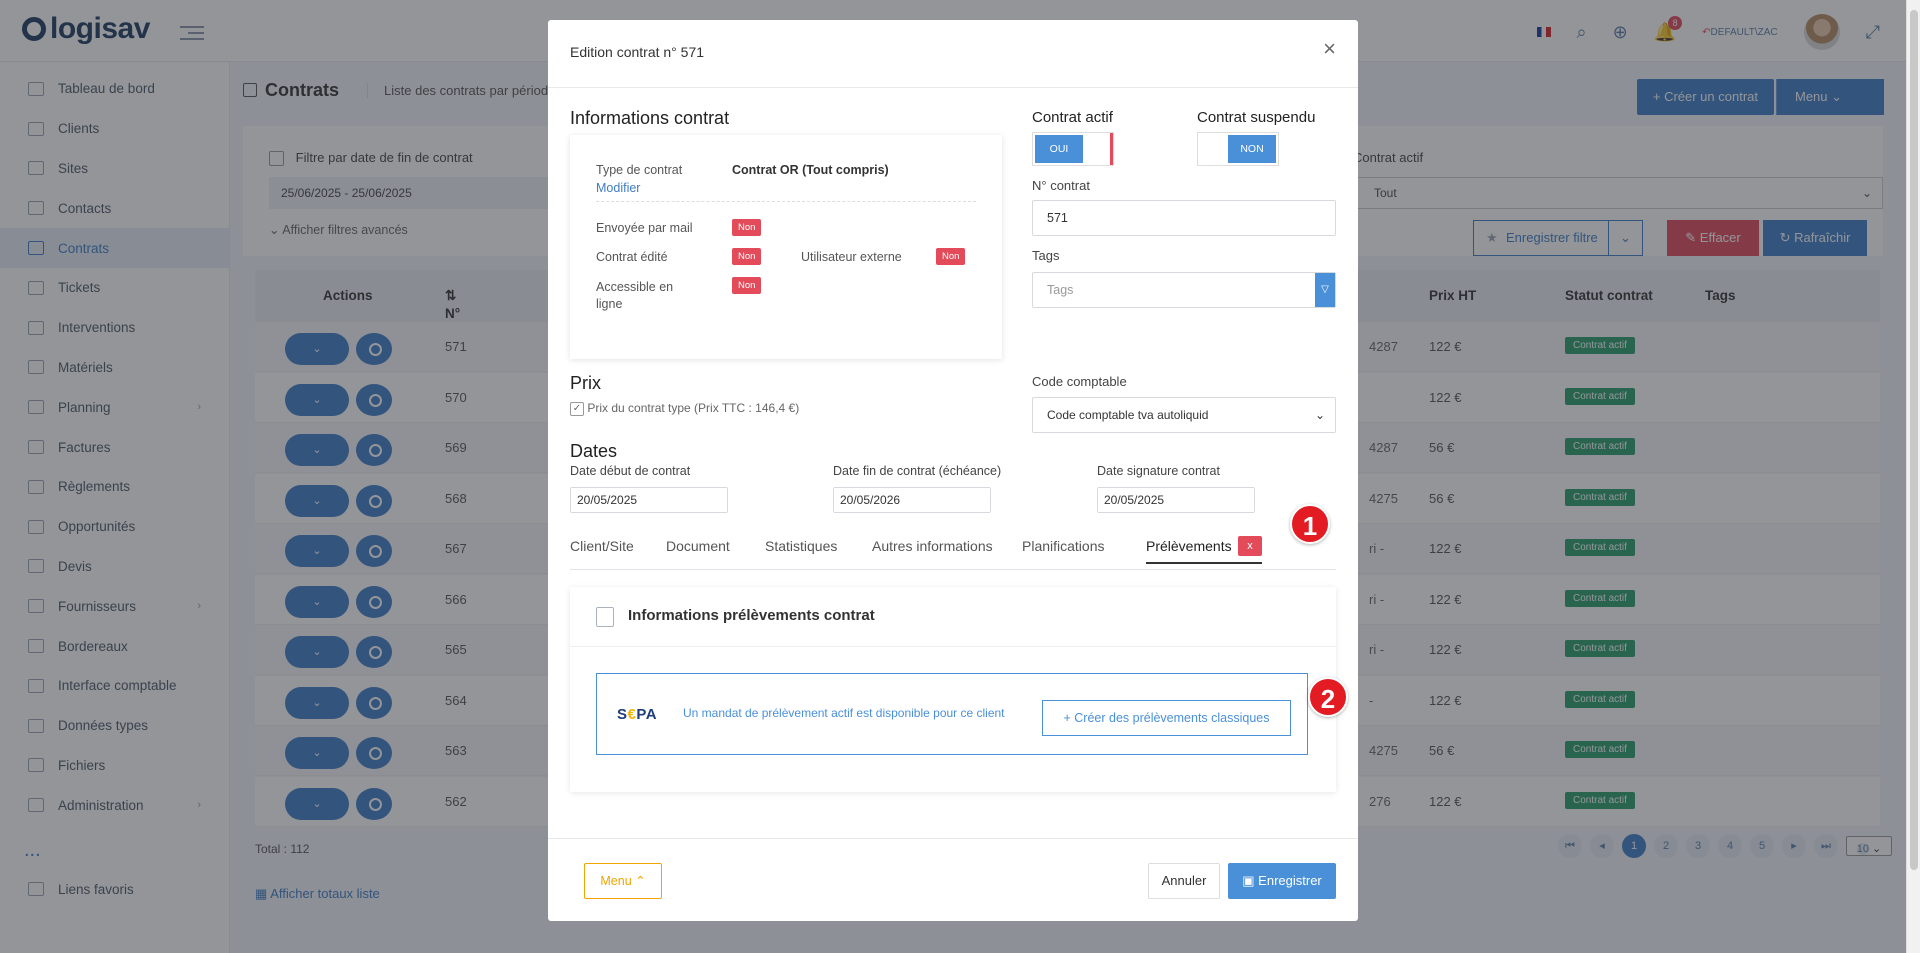 This screenshot has width=1920, height=953. Describe the element at coordinates (912, 500) in the screenshot. I see `end-date-input: 20/05/2026` at that location.